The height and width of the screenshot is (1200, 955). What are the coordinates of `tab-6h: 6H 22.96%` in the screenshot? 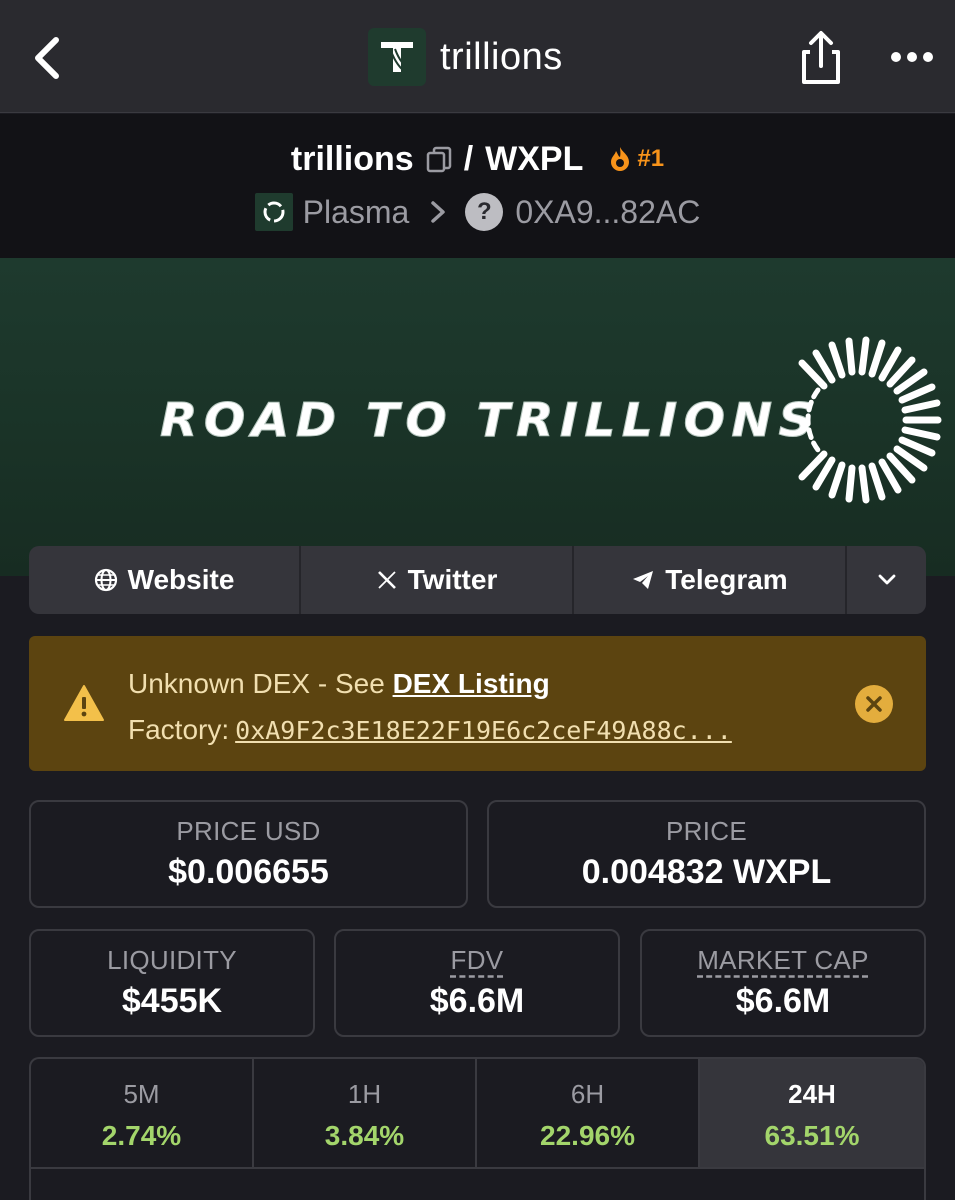 It's located at (588, 1113).